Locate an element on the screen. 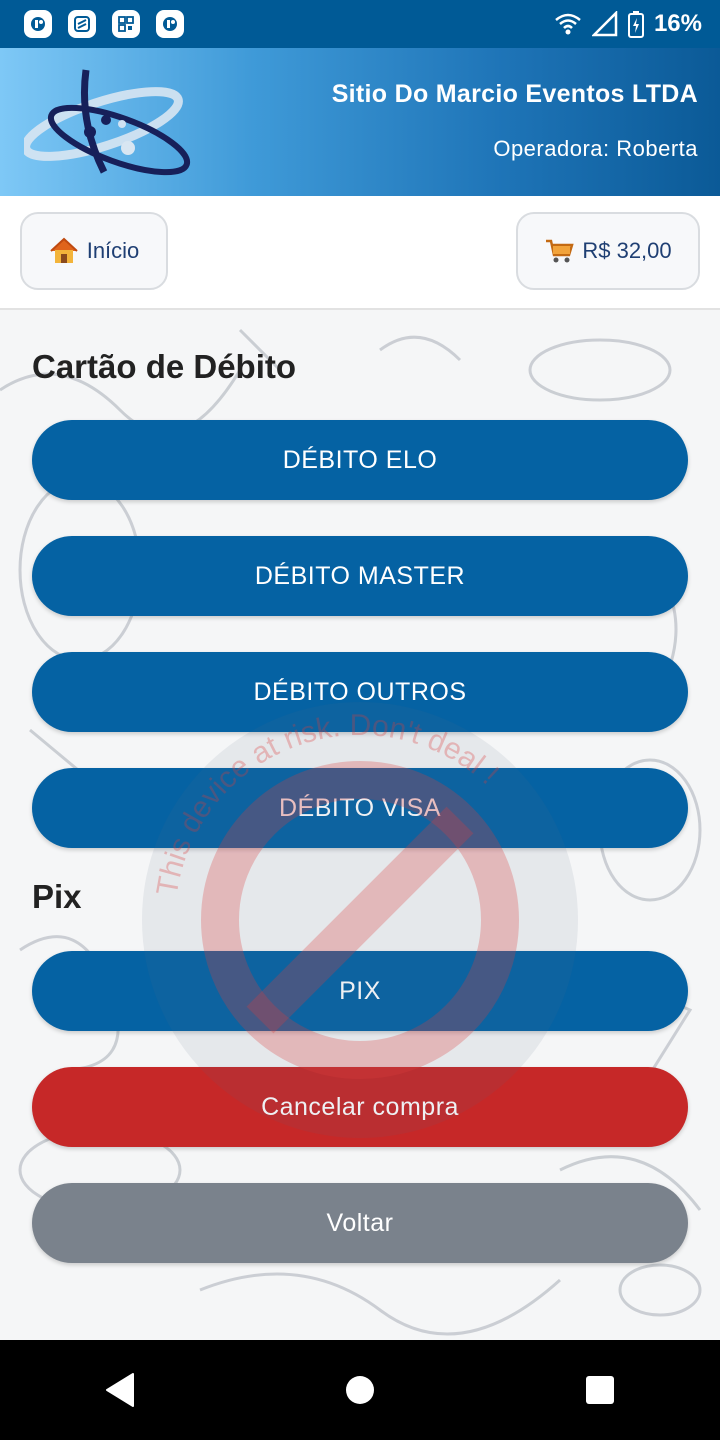 The width and height of the screenshot is (720, 1440). back-triangle-icon is located at coordinates (120, 1390).